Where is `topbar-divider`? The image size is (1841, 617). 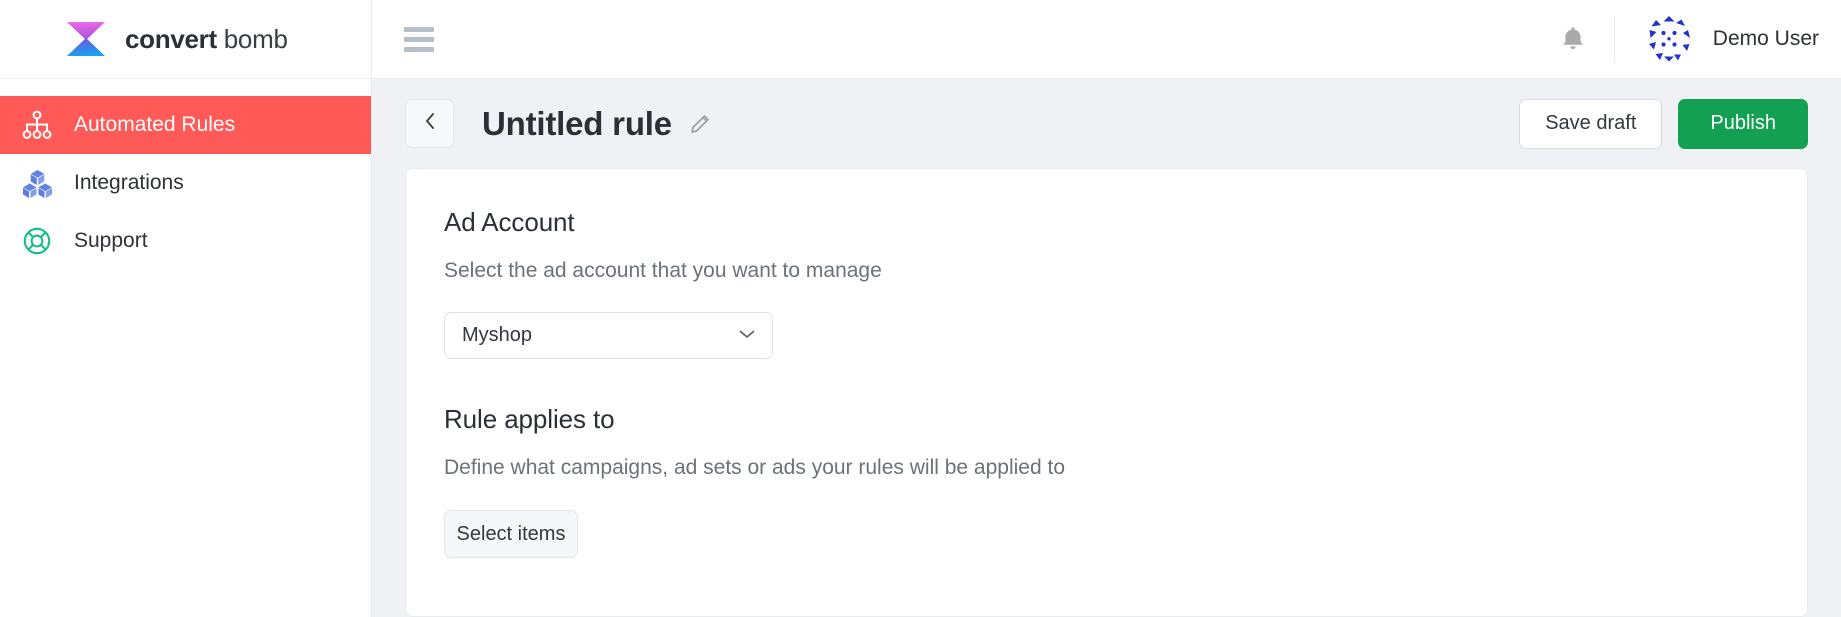
topbar-divider is located at coordinates (1614, 39).